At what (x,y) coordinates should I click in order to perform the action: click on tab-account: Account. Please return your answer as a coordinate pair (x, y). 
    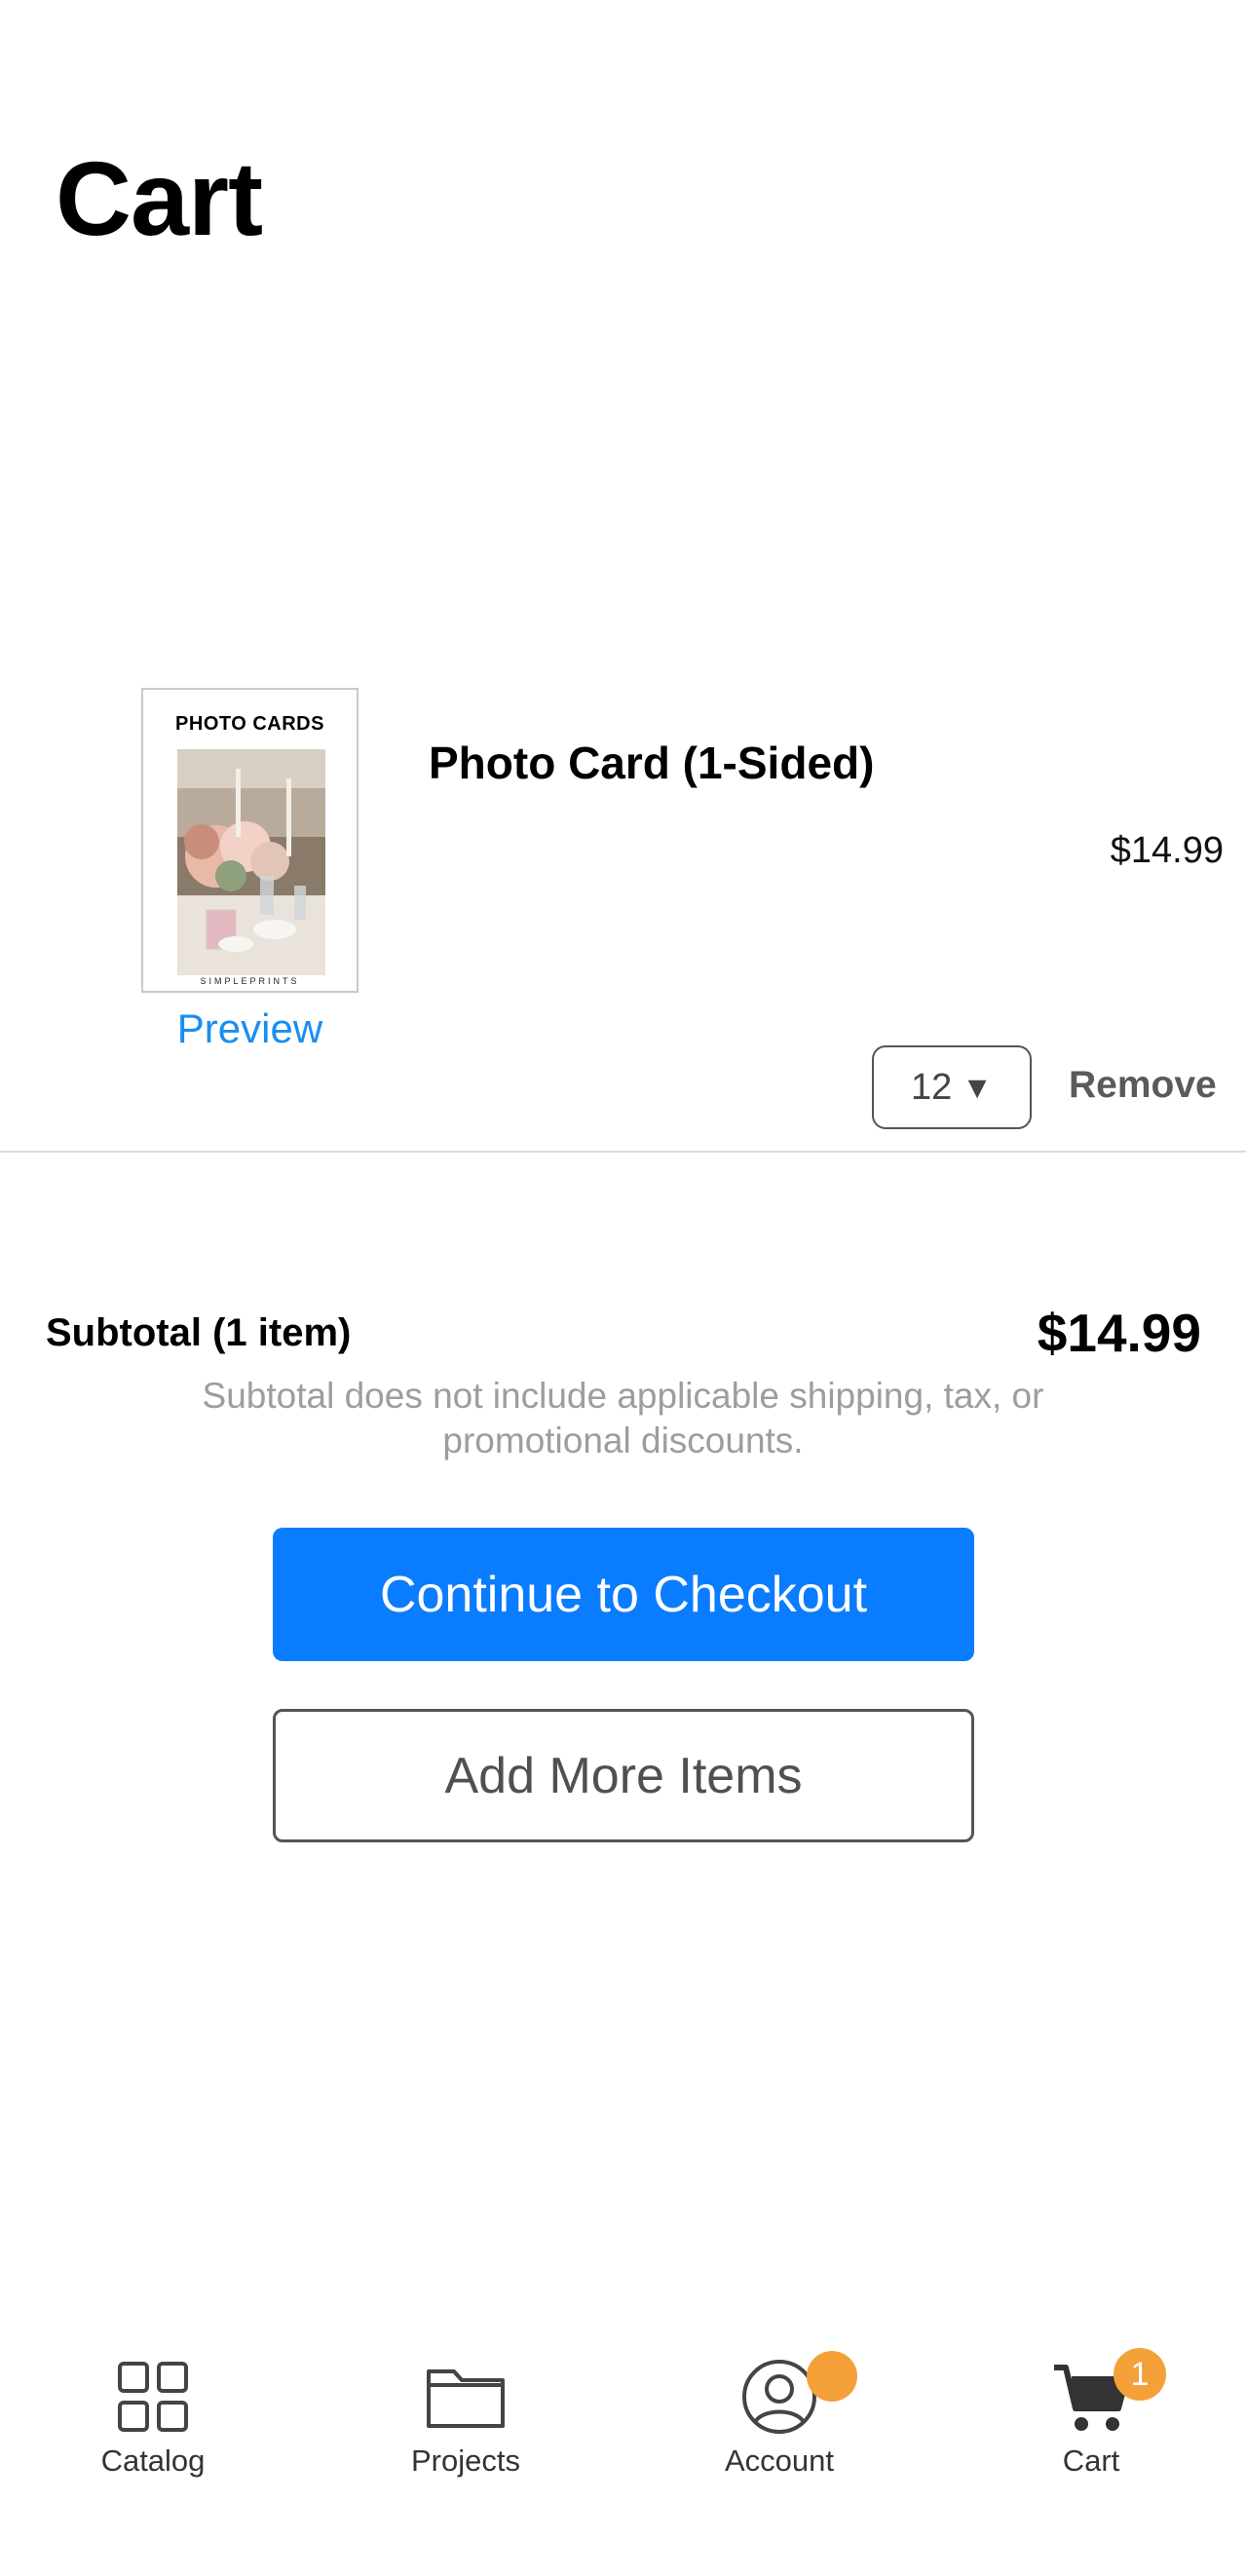
    Looking at the image, I should click on (779, 2416).